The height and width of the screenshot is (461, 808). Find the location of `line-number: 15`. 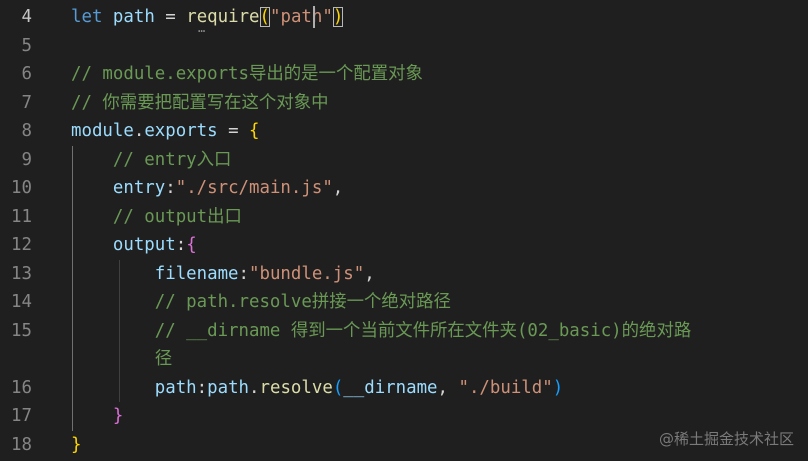

line-number: 15 is located at coordinates (21, 330).